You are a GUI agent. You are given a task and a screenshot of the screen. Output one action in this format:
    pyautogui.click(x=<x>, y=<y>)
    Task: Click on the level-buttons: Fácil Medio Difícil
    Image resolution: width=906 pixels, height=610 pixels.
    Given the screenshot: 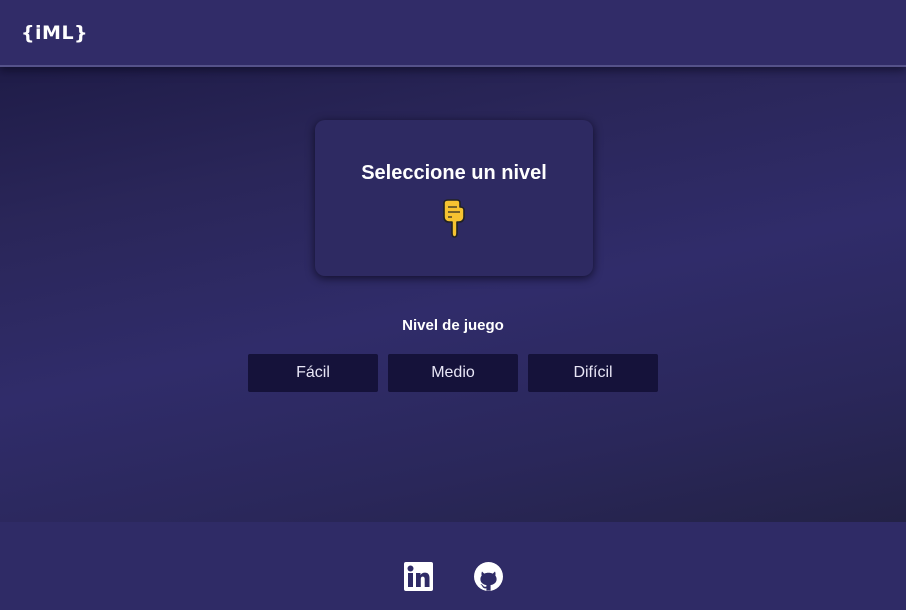 What is the action you would take?
    pyautogui.click(x=453, y=373)
    